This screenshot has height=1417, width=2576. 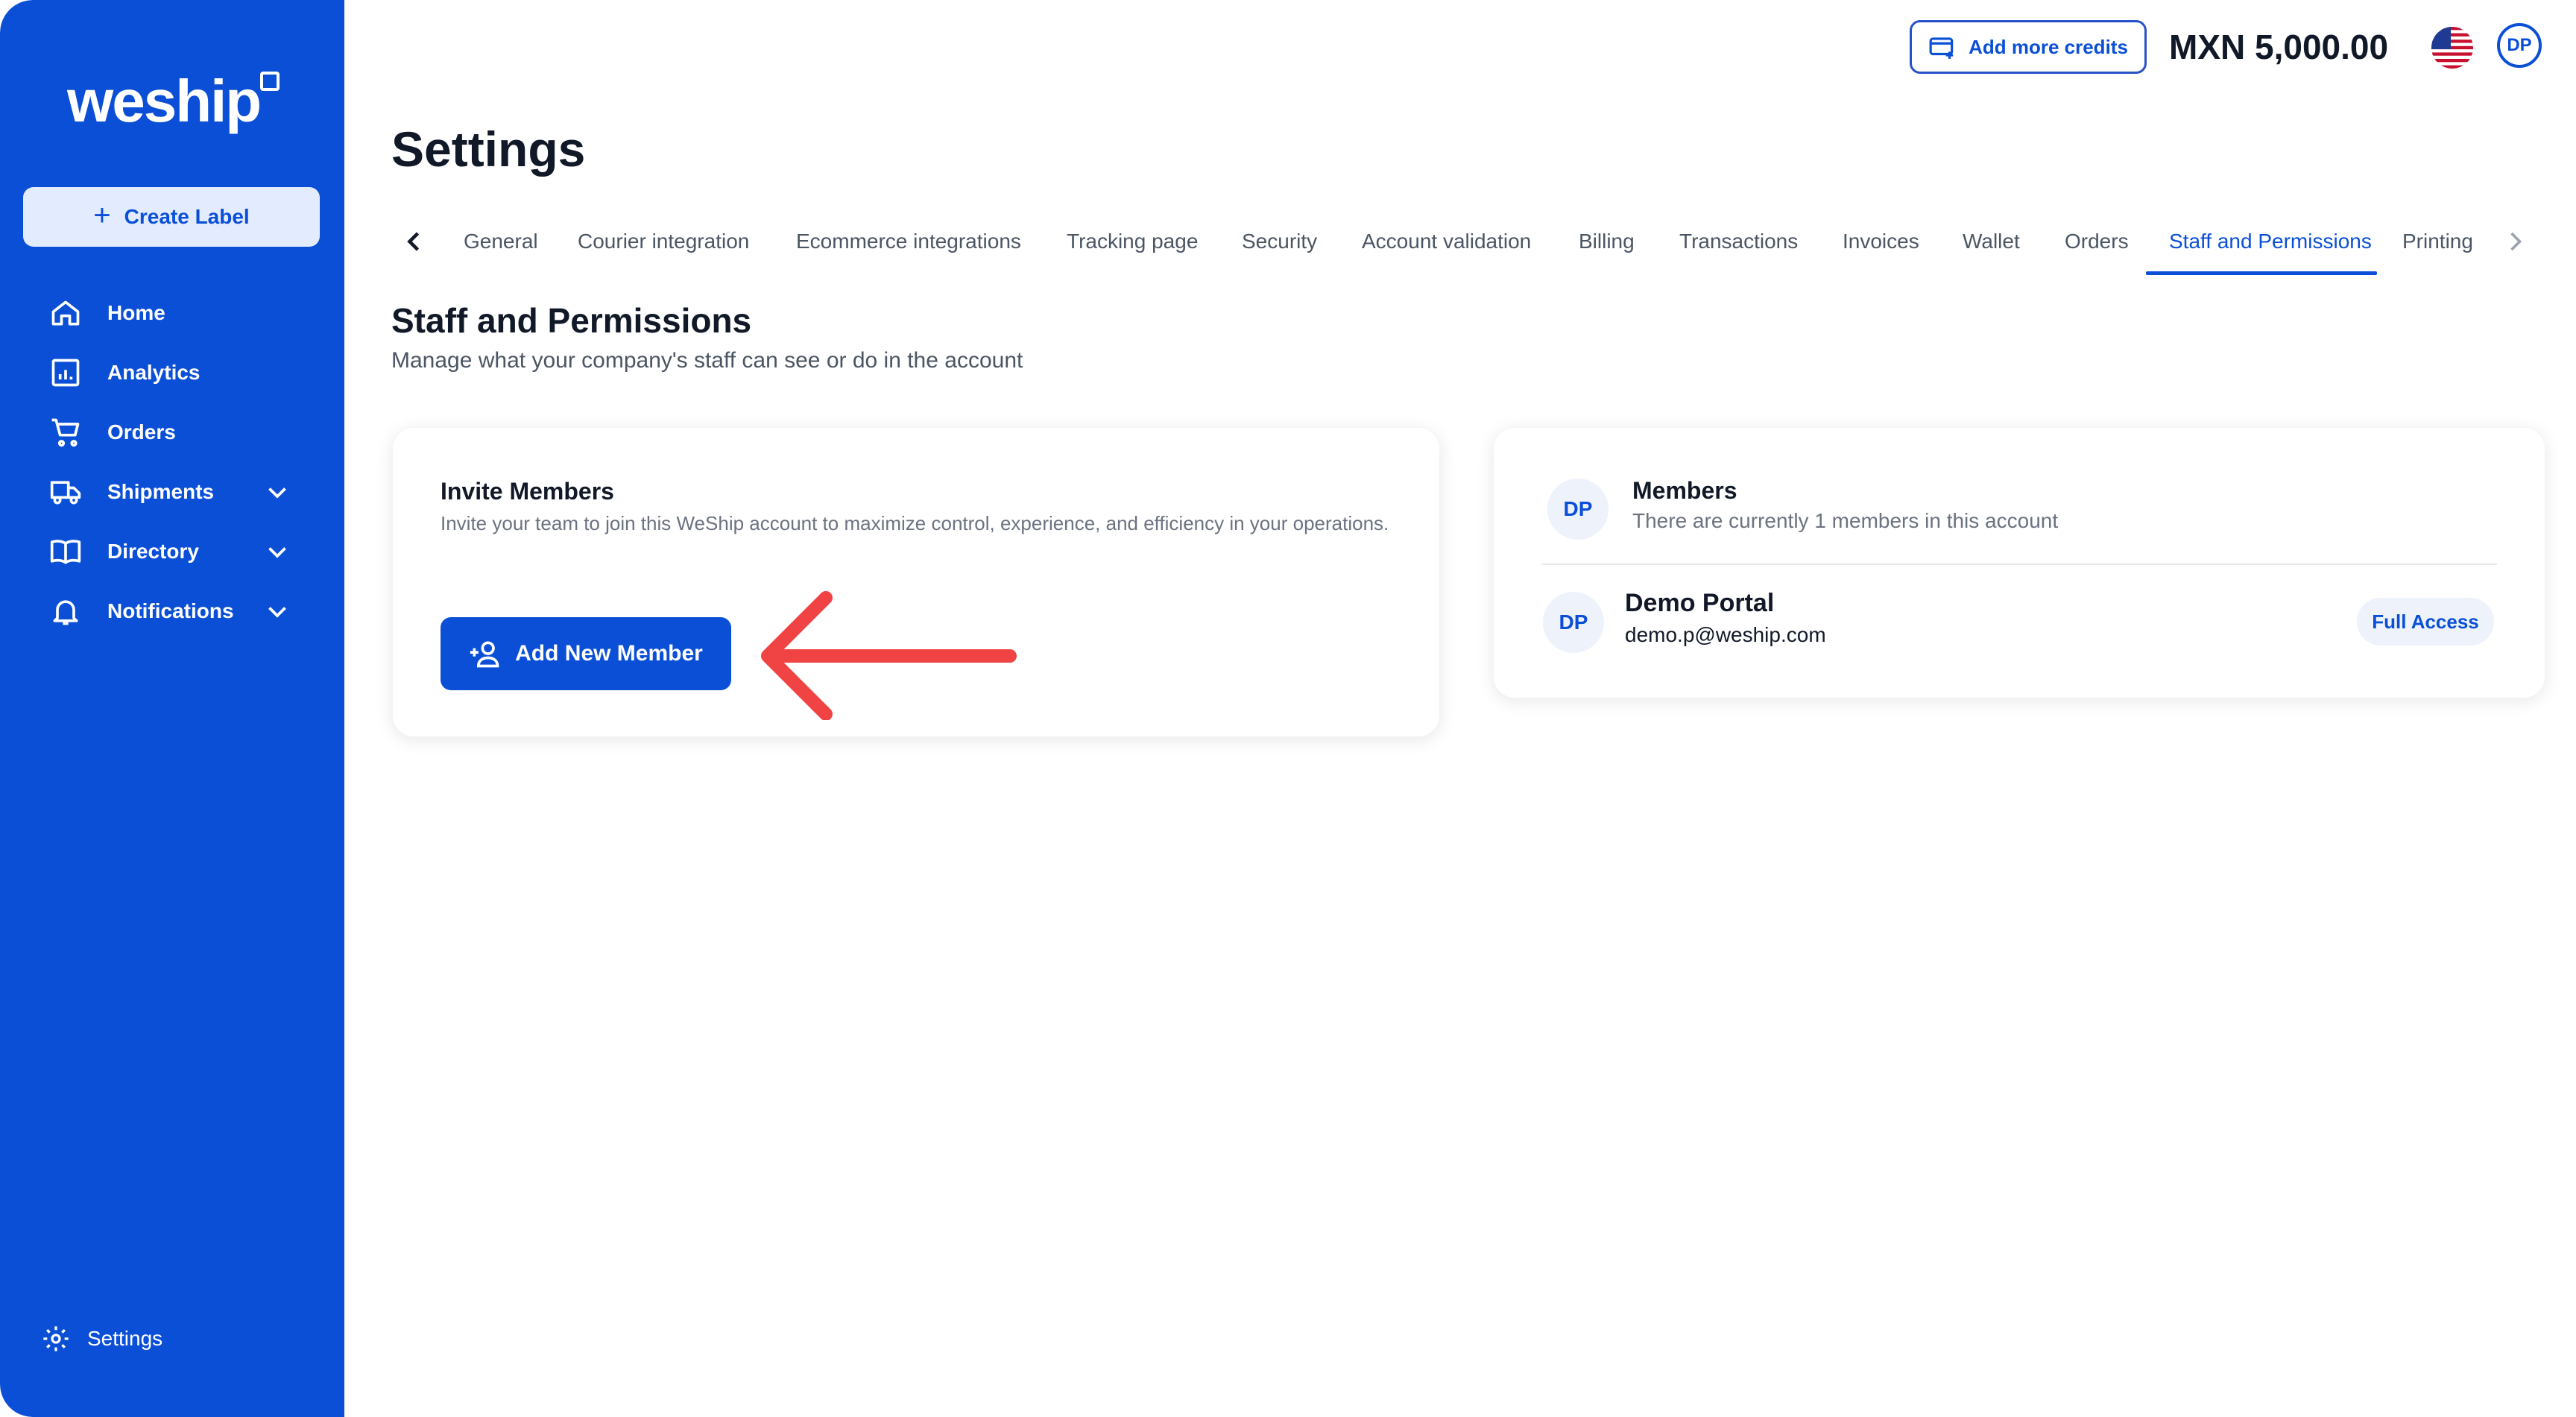 I want to click on logo-mark-icon, so click(x=270, y=82).